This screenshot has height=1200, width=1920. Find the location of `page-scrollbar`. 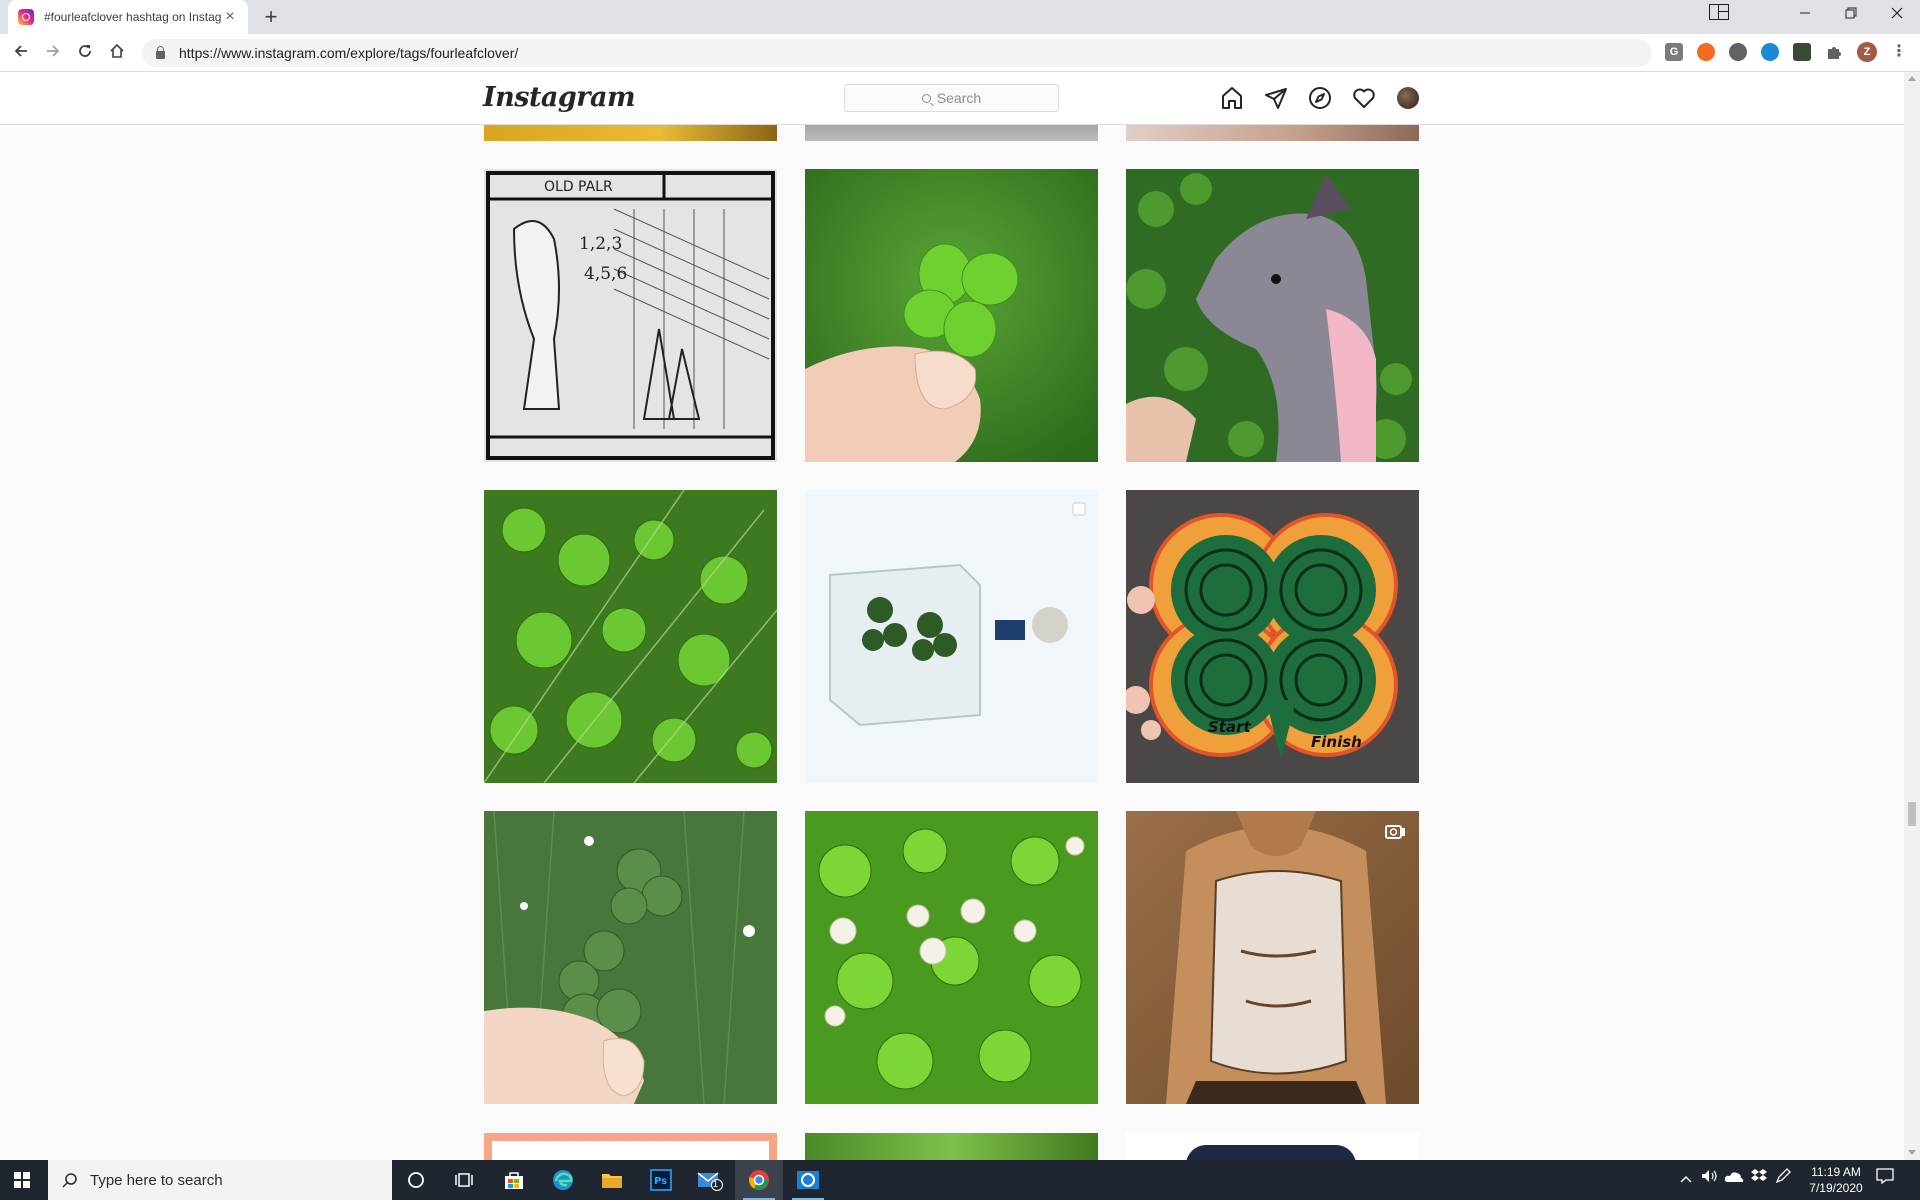

page-scrollbar is located at coordinates (1912, 616).